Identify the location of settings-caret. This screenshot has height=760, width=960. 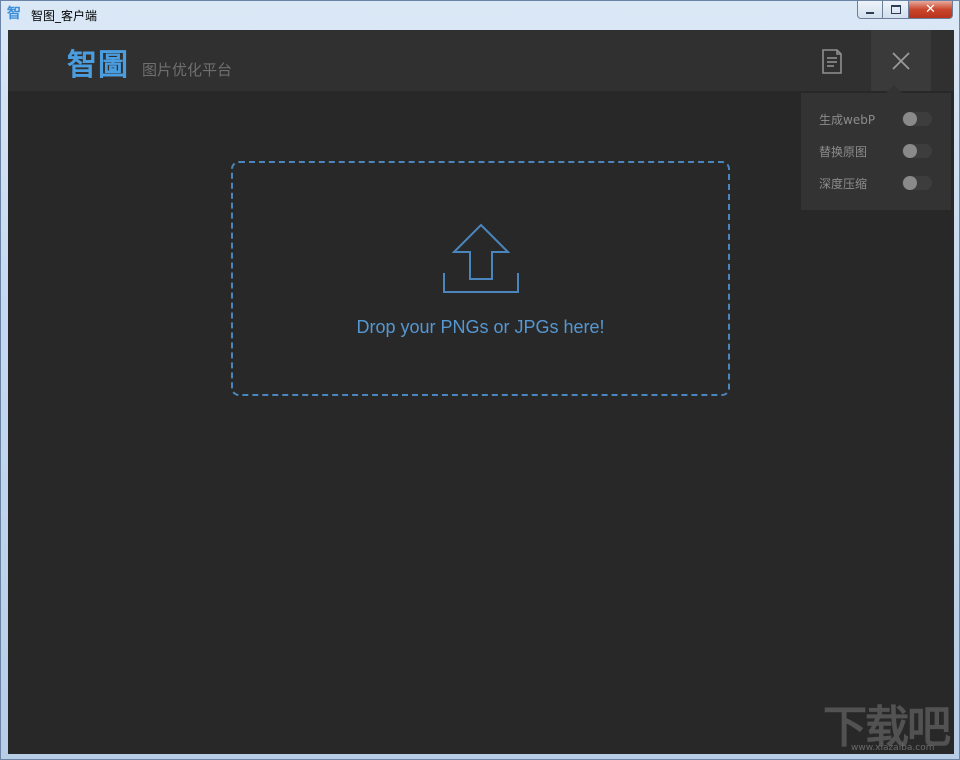
(894, 89).